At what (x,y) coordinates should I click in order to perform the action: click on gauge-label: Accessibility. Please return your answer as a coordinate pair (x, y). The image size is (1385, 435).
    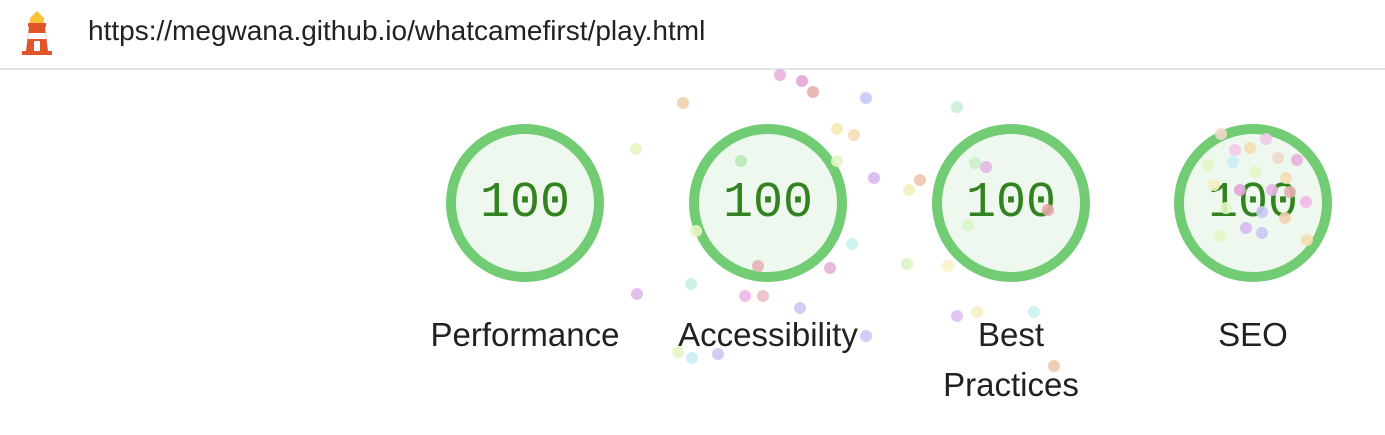
    Looking at the image, I should click on (768, 334).